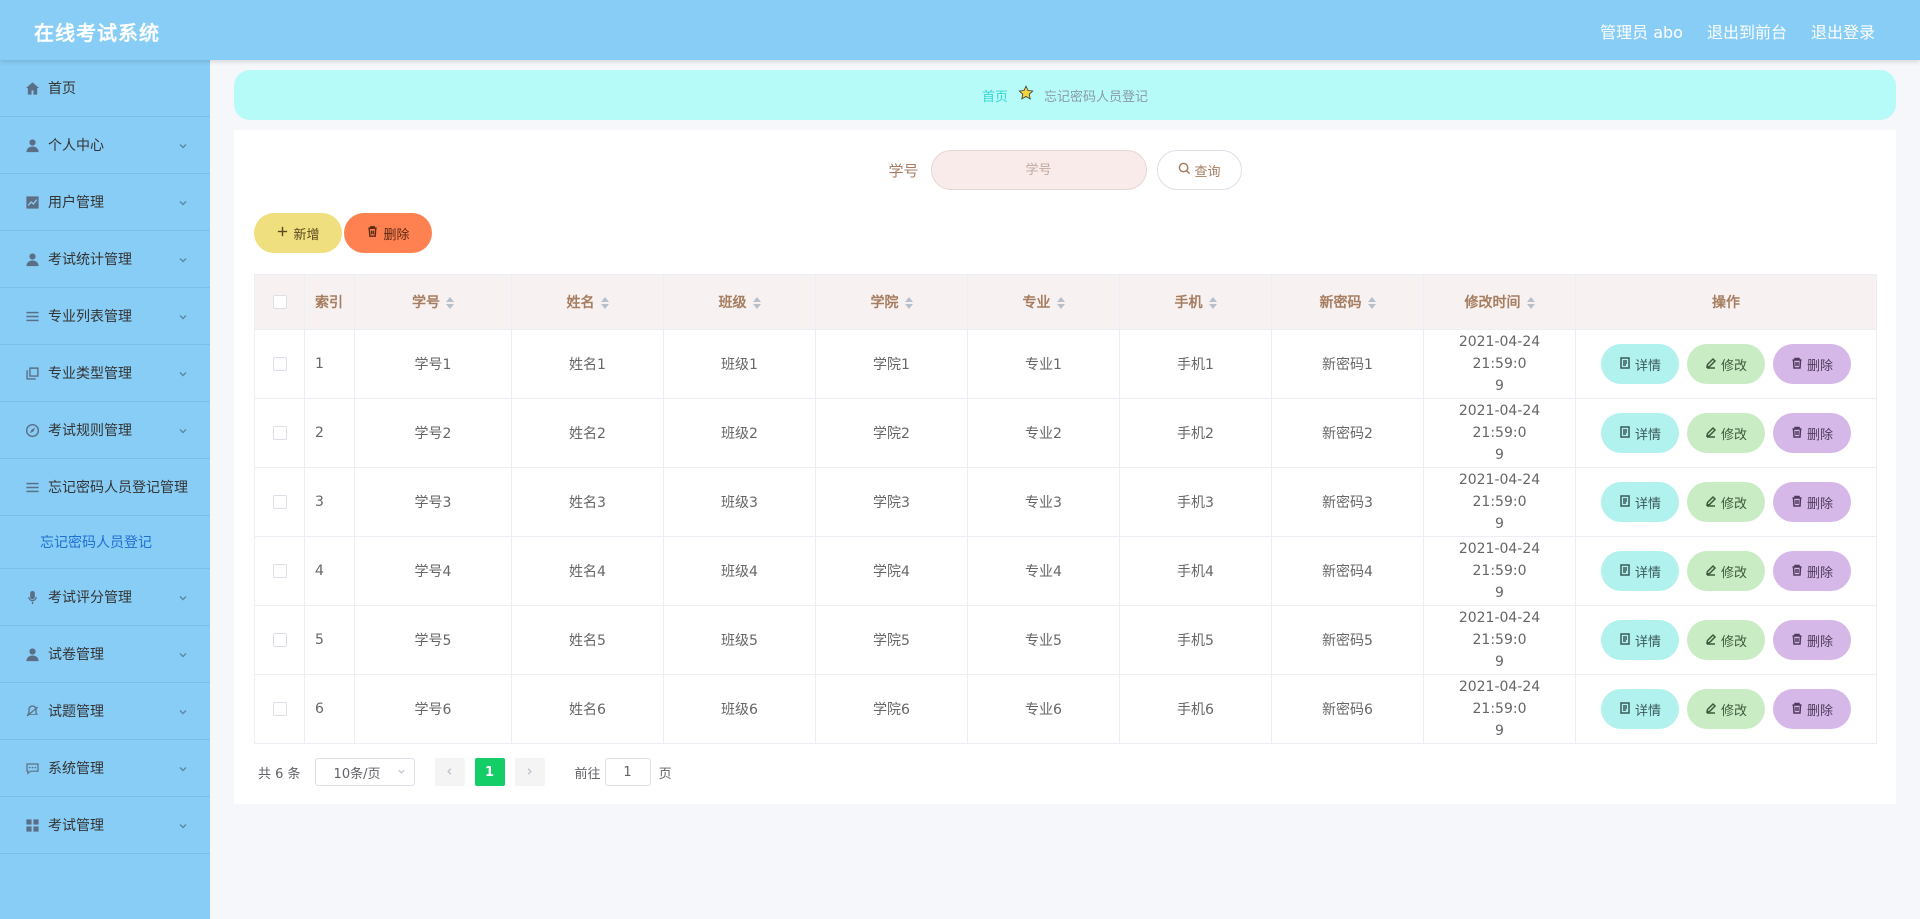  What do you see at coordinates (627, 772) in the screenshot?
I see `goto-page-input` at bounding box center [627, 772].